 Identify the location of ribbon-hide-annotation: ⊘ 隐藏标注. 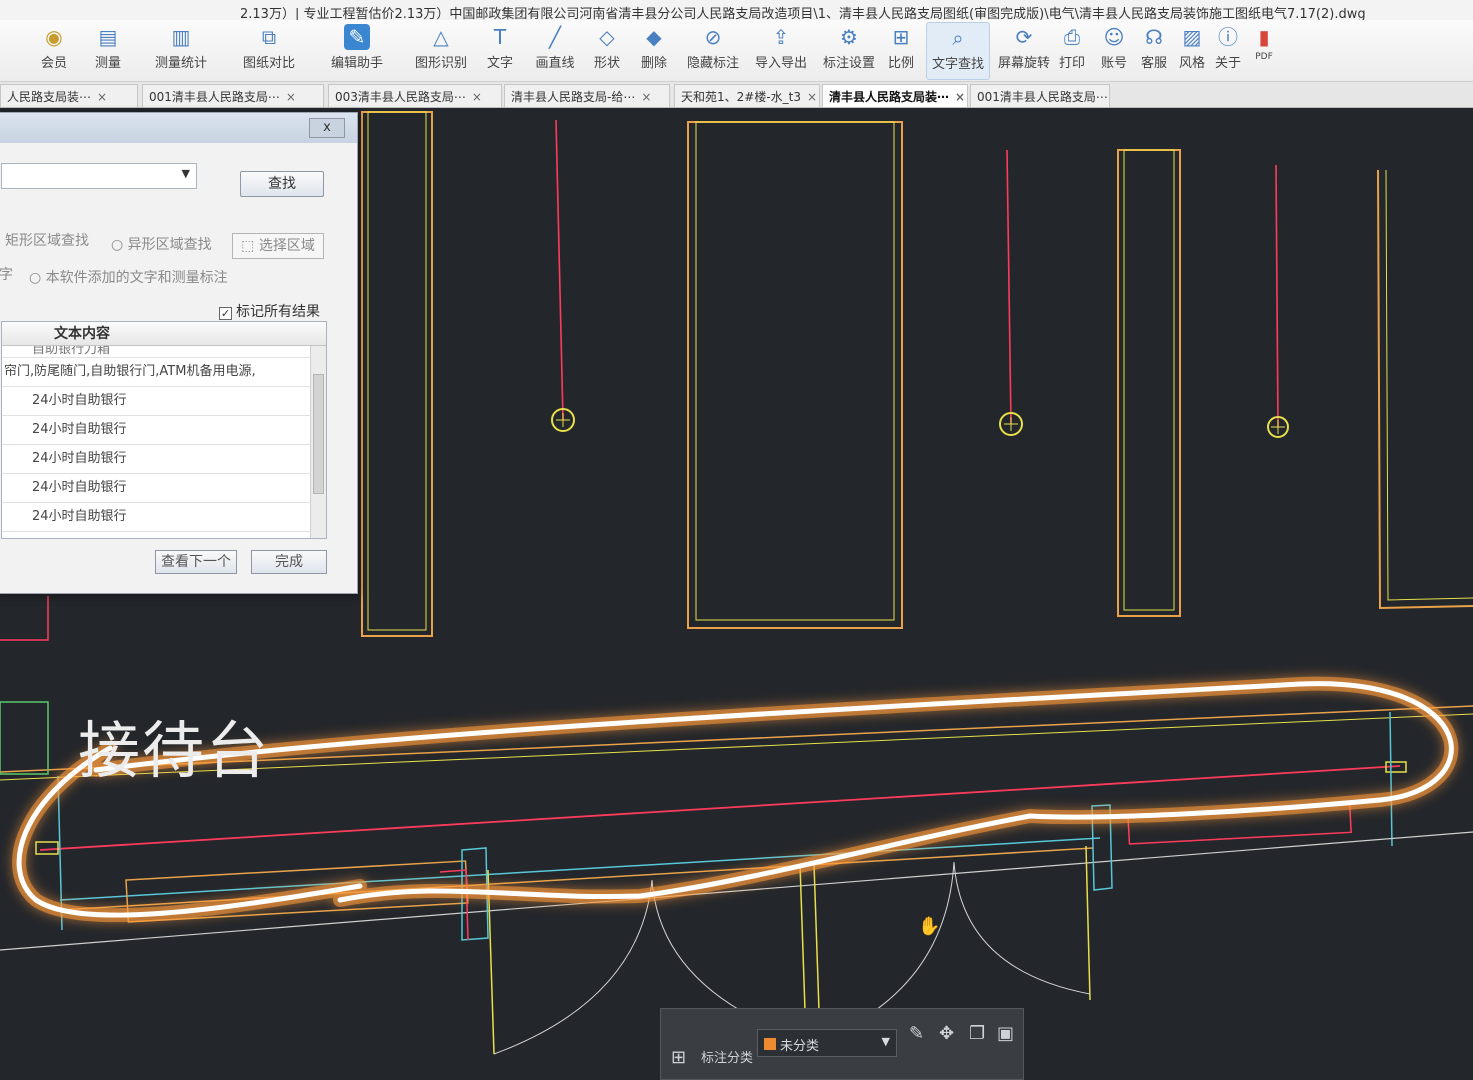
(713, 51).